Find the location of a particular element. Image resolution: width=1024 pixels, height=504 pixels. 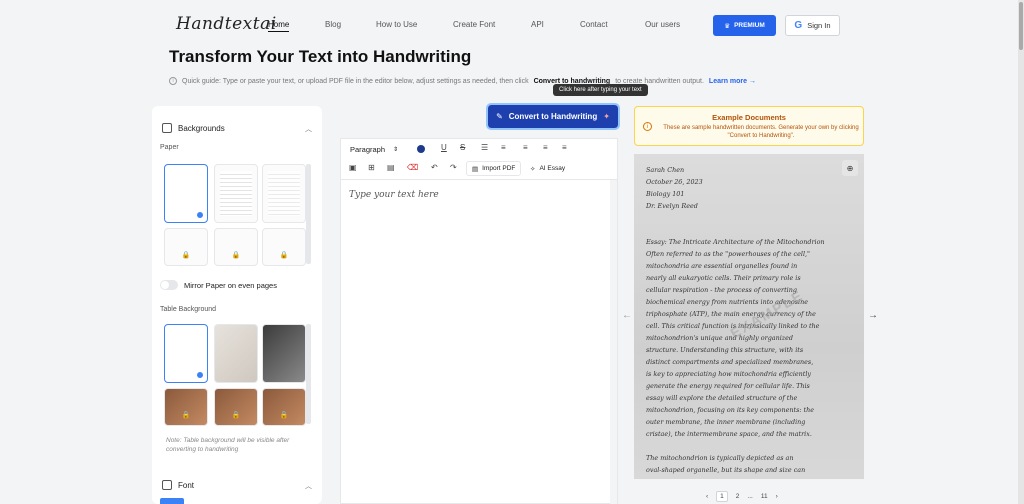

numbered-list-icon: ≡ is located at coordinates (503, 147).